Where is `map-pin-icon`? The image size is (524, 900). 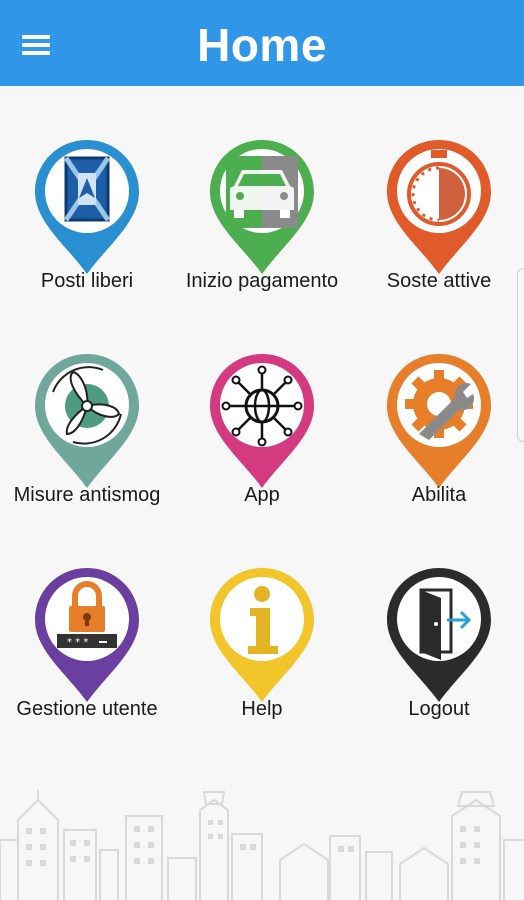
map-pin-icon is located at coordinates (87, 207).